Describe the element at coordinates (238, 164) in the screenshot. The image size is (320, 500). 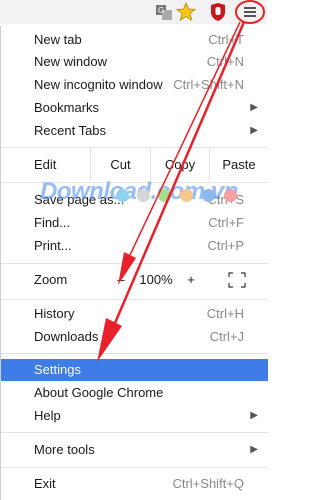
I see `paste-button: Paste` at that location.